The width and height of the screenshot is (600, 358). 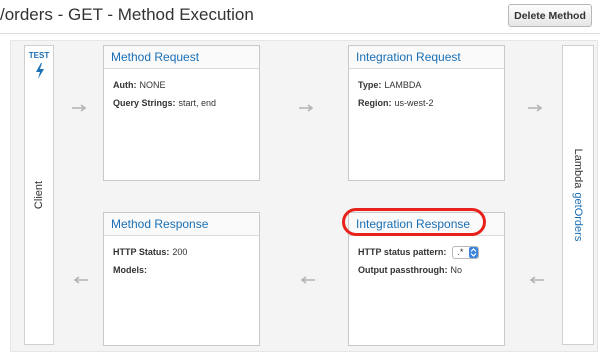 I want to click on test-link: TEST, so click(x=39, y=55).